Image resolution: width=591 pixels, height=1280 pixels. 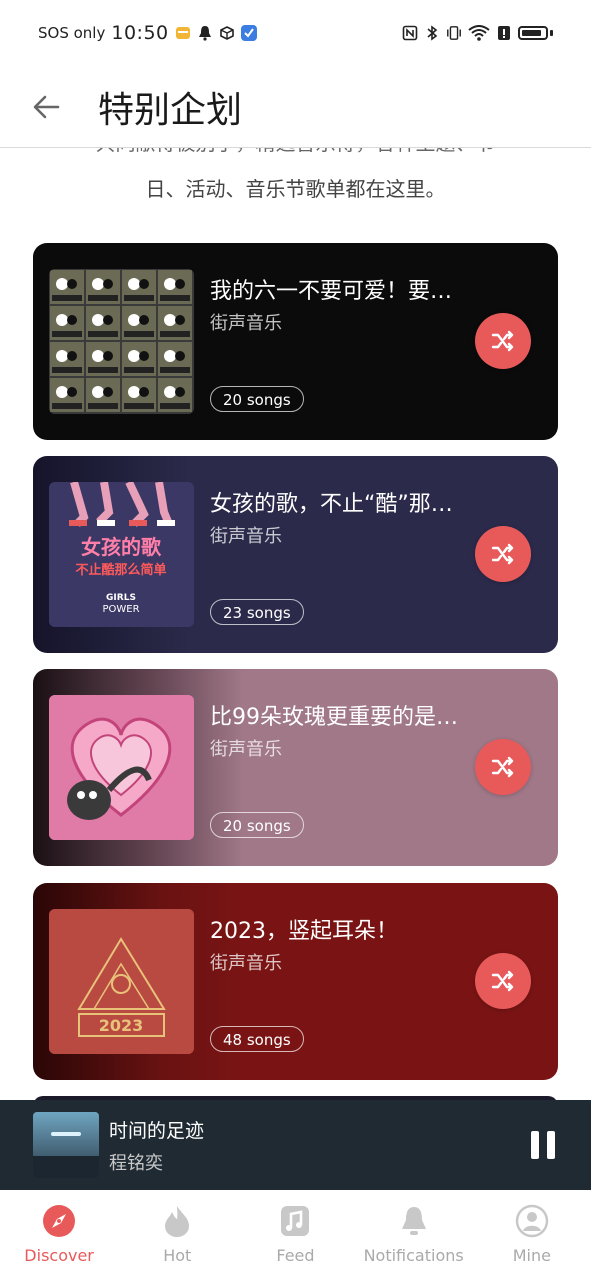 I want to click on back-arrow-icon, so click(x=46, y=106).